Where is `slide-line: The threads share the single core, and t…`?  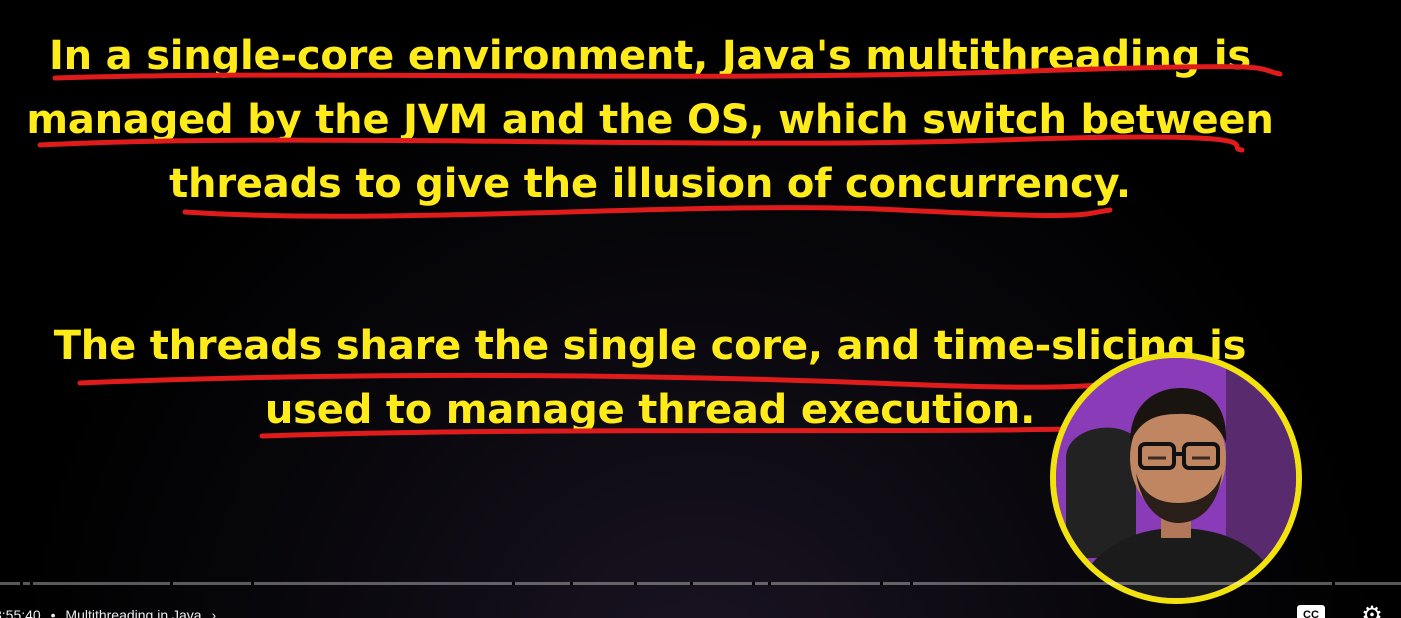 slide-line: The threads share the single core, and t… is located at coordinates (650, 346).